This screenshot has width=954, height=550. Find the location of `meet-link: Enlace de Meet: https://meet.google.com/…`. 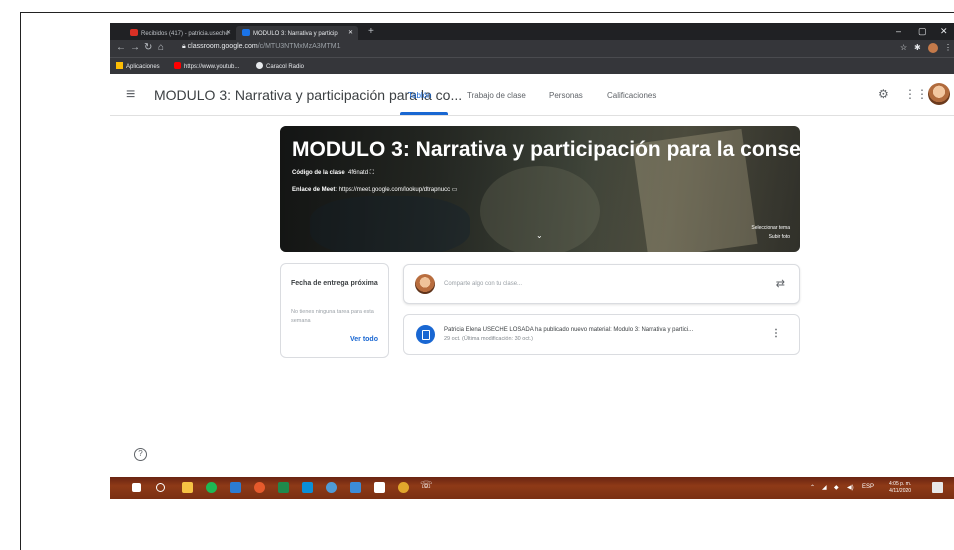

meet-link: Enlace de Meet: https://meet.google.com/… is located at coordinates (375, 190).